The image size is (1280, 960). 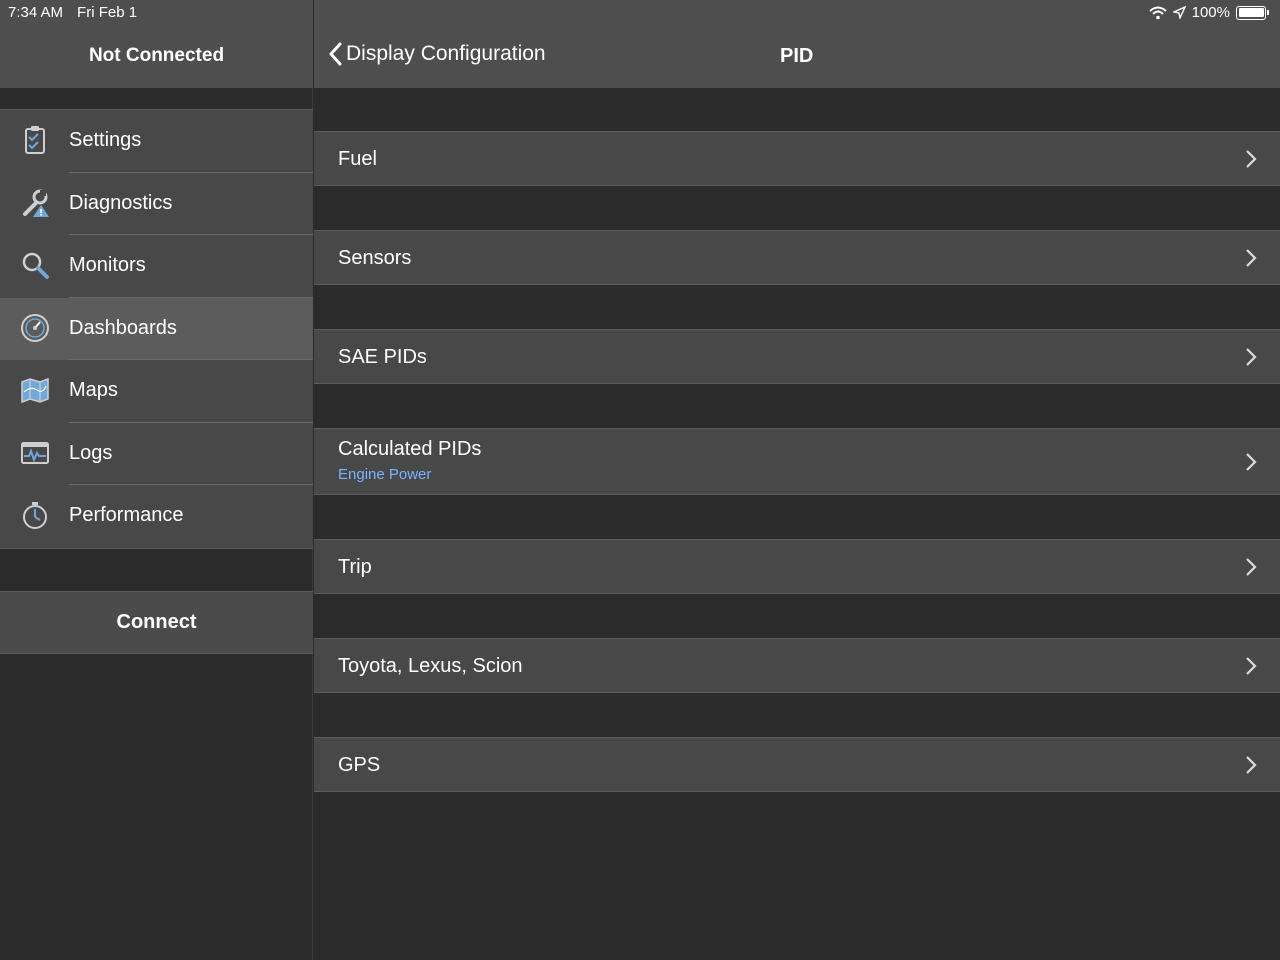 What do you see at coordinates (156, 266) in the screenshot?
I see `sidebar-item-monitors: Monitors` at bounding box center [156, 266].